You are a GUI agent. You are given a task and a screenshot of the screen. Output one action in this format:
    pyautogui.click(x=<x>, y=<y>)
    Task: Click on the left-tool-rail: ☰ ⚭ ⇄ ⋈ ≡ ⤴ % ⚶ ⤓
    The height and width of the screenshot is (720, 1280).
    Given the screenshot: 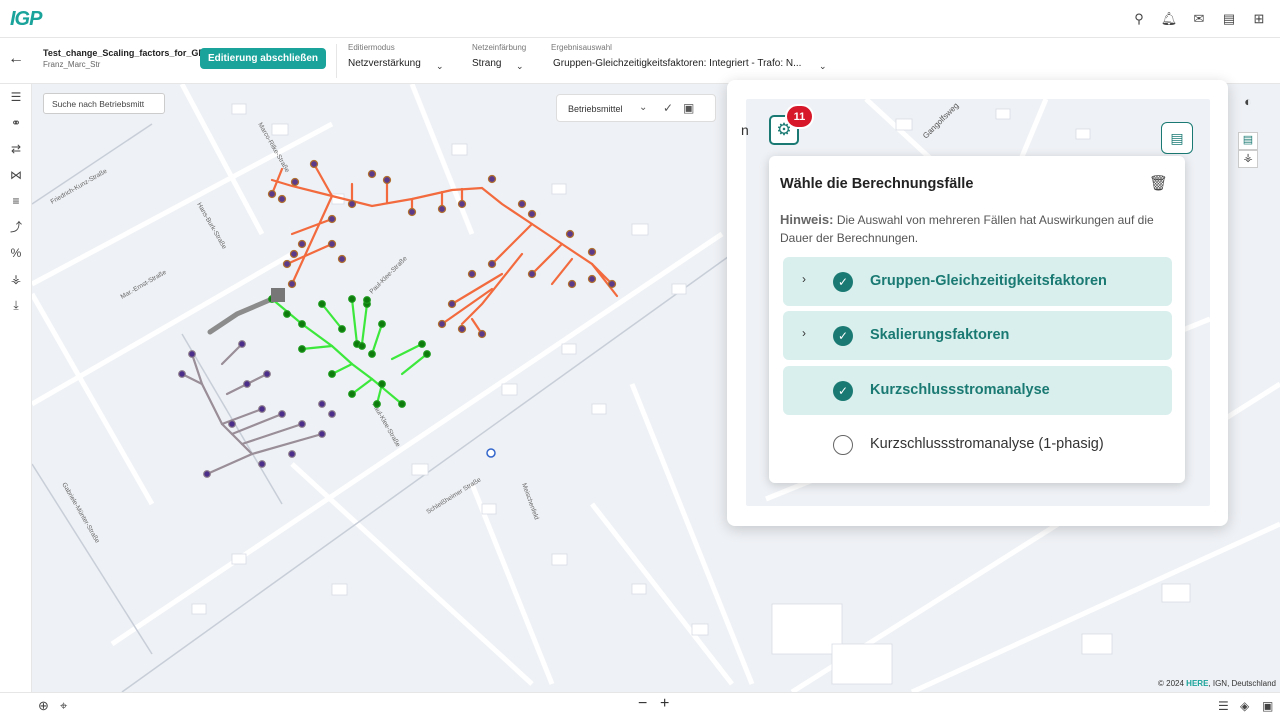 What is the action you would take?
    pyautogui.click(x=16, y=388)
    